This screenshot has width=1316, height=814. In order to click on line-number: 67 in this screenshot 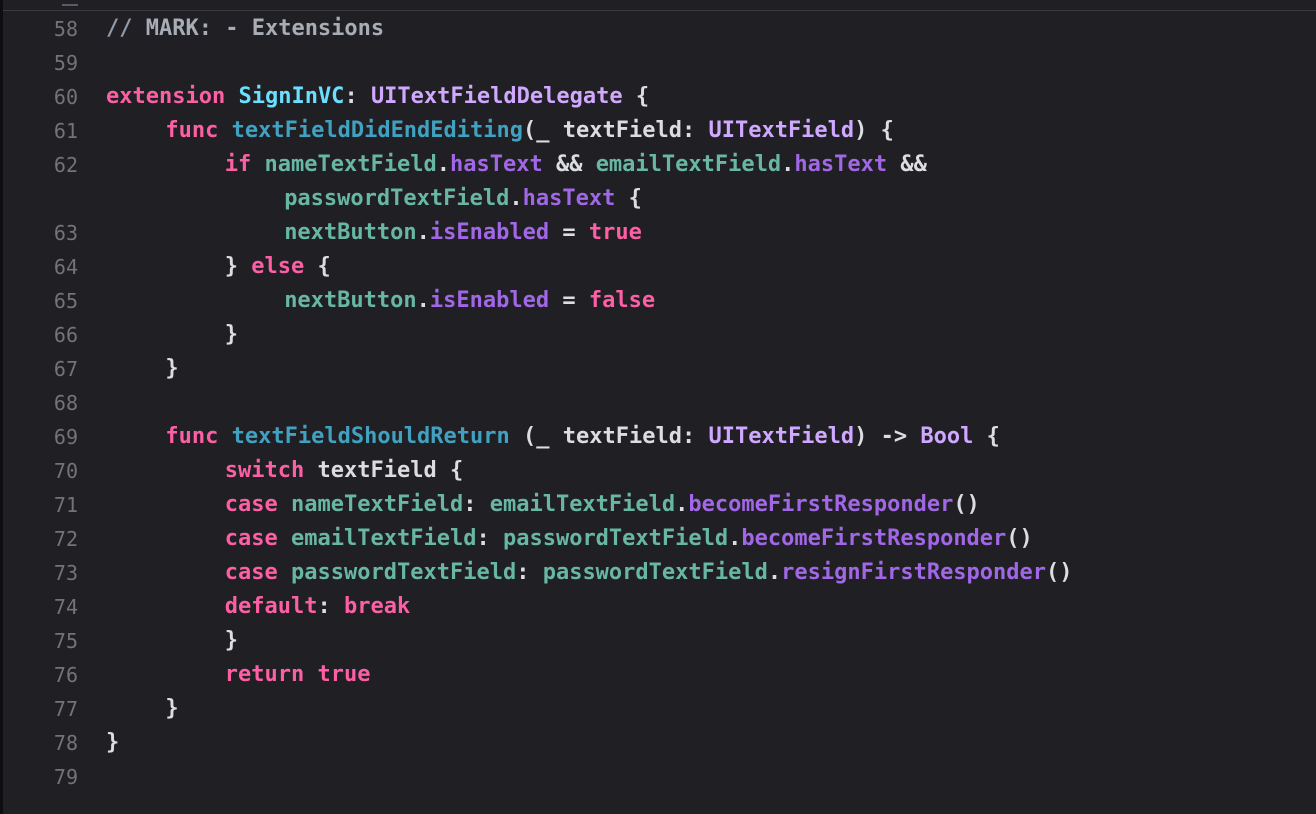, I will do `click(65, 369)`.